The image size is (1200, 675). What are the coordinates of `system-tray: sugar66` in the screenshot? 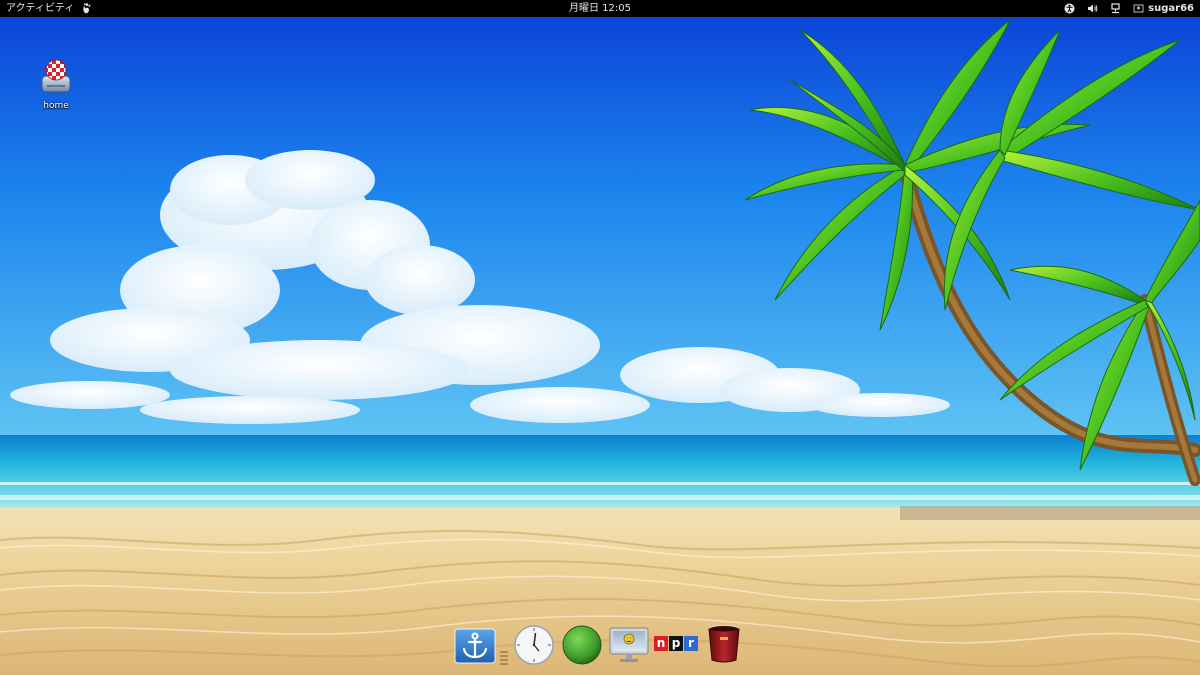 It's located at (1129, 8).